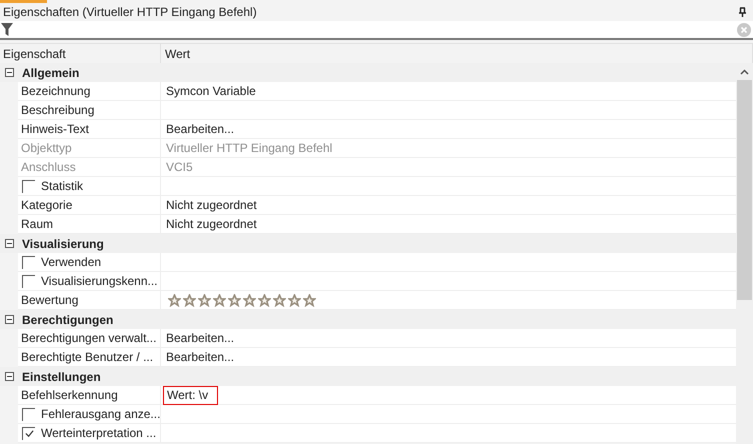  I want to click on group-heading: Berechtigungen, so click(68, 319).